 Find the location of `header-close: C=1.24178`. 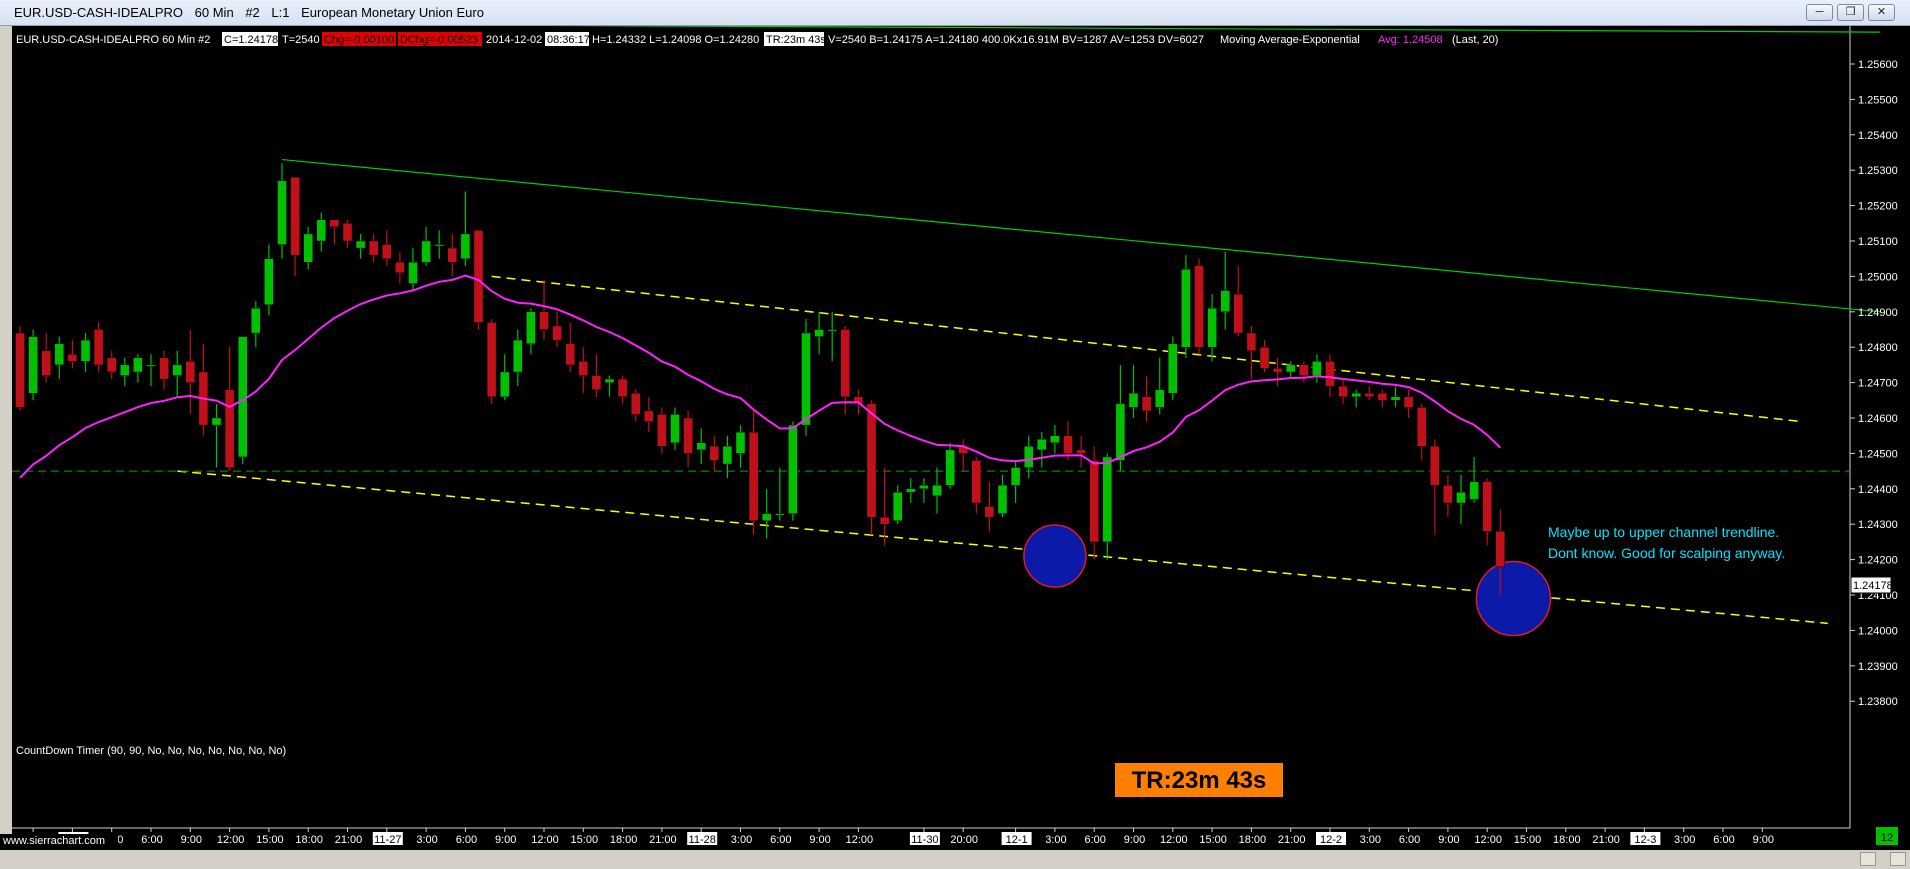

header-close: C=1.24178 is located at coordinates (251, 40).